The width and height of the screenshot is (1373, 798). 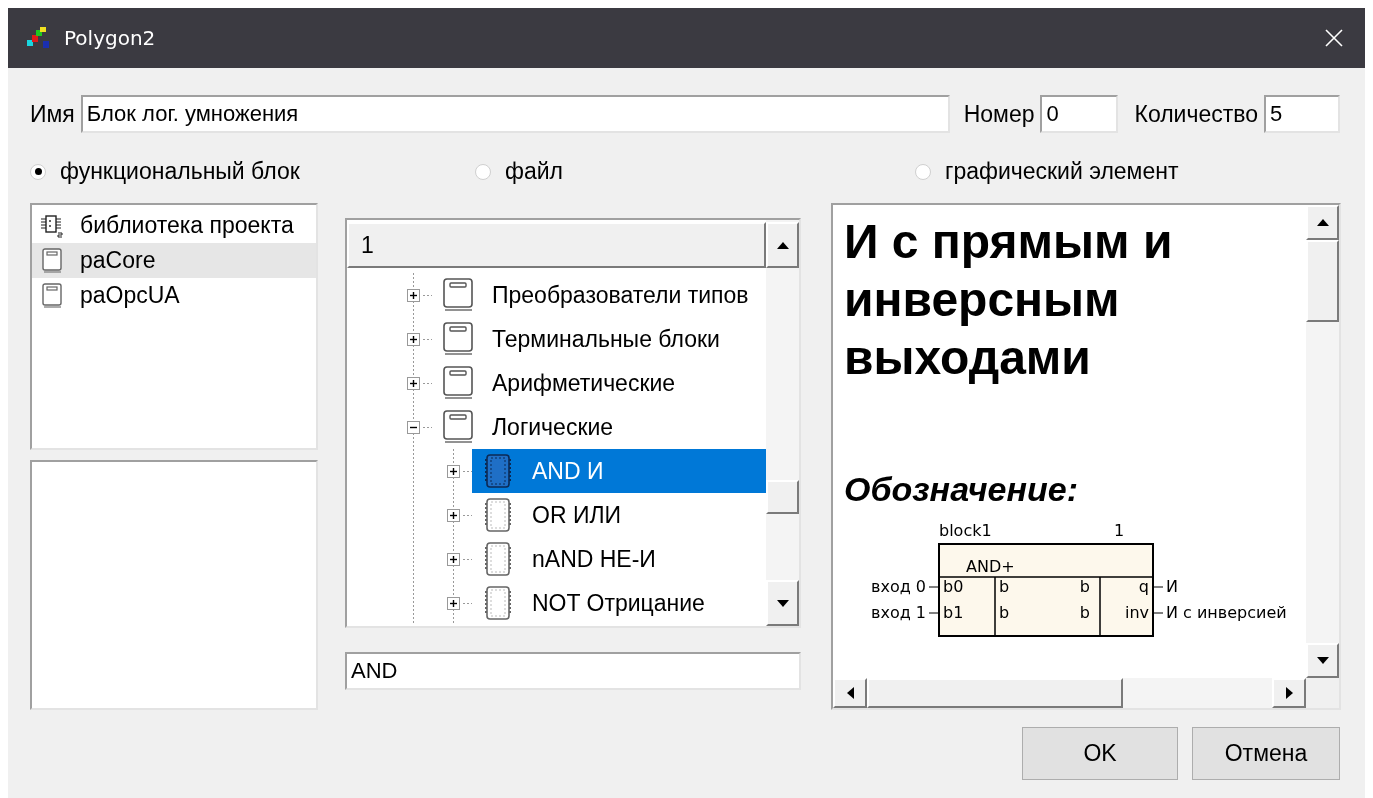 I want to click on tree-item: OR ИЛИ, so click(x=619, y=515).